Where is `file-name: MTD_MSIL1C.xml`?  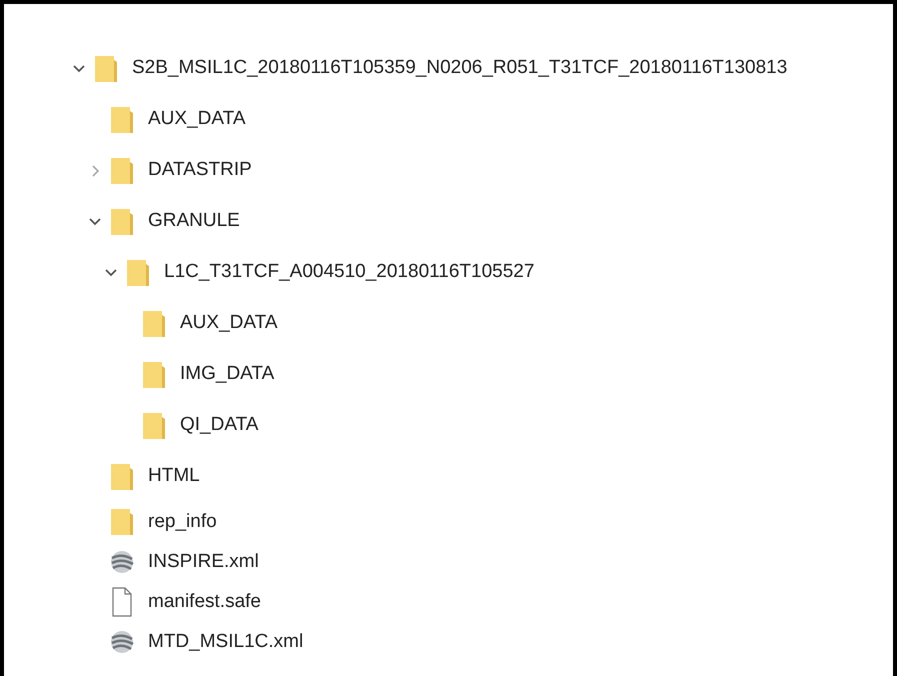
file-name: MTD_MSIL1C.xml is located at coordinates (226, 642).